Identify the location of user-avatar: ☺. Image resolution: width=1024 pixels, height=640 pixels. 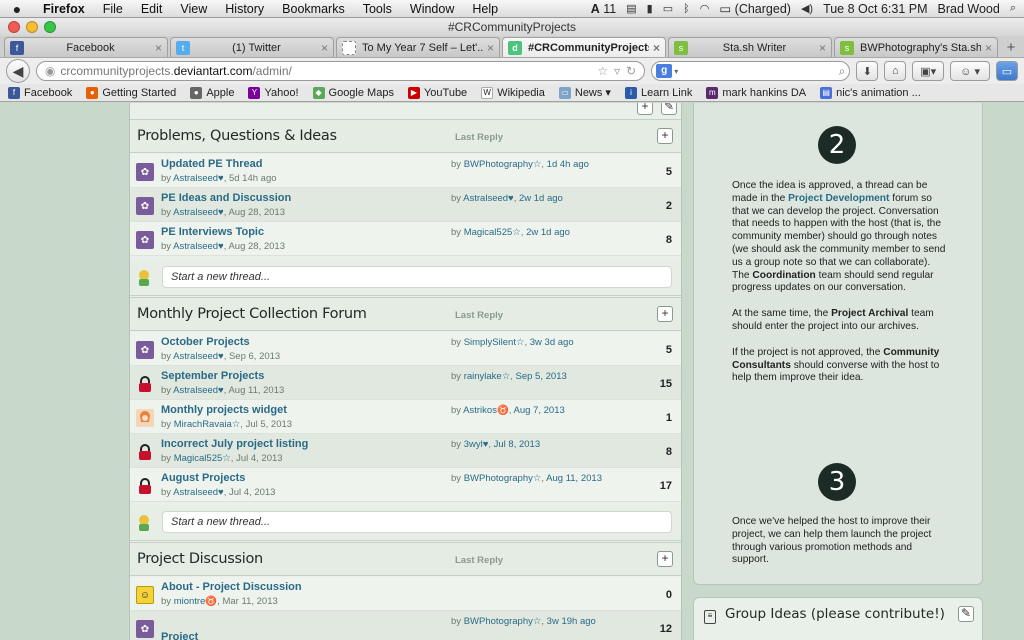
(145, 595).